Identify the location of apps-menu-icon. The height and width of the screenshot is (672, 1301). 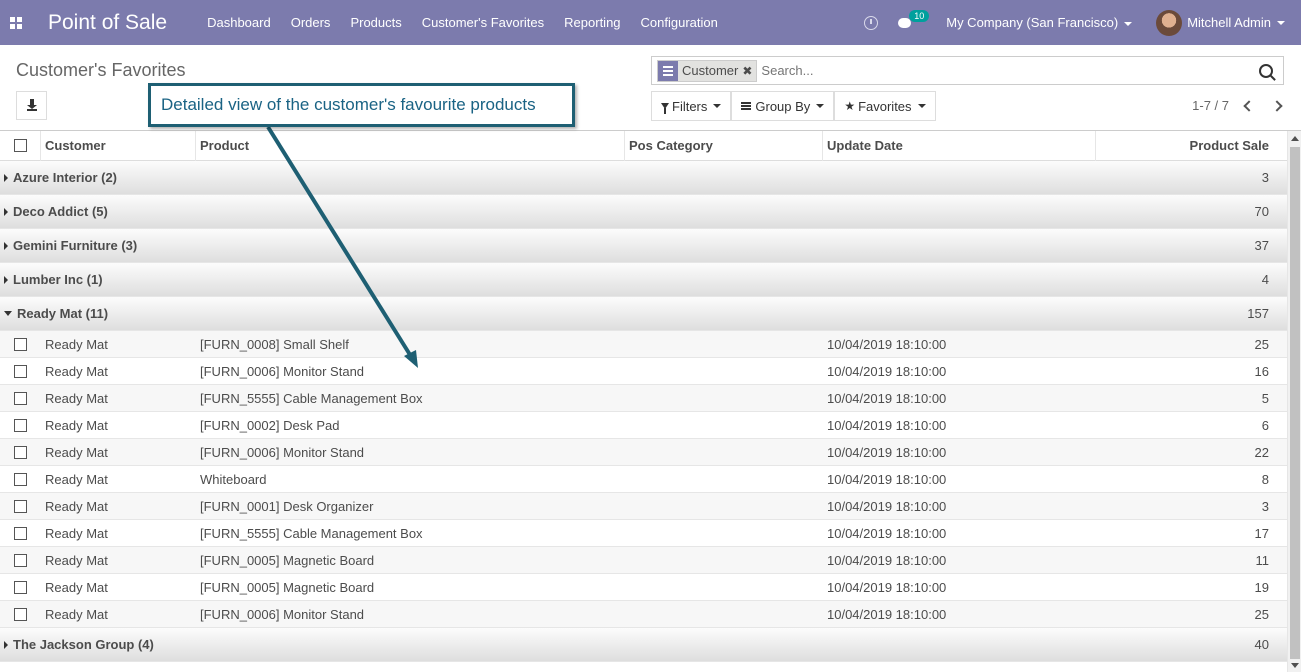
(16, 22).